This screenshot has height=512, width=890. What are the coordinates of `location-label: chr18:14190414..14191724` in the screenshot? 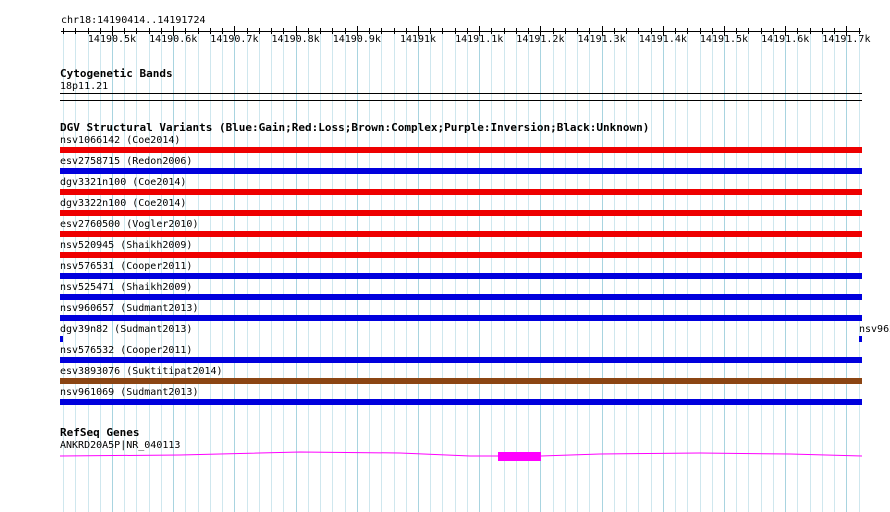 It's located at (133, 20).